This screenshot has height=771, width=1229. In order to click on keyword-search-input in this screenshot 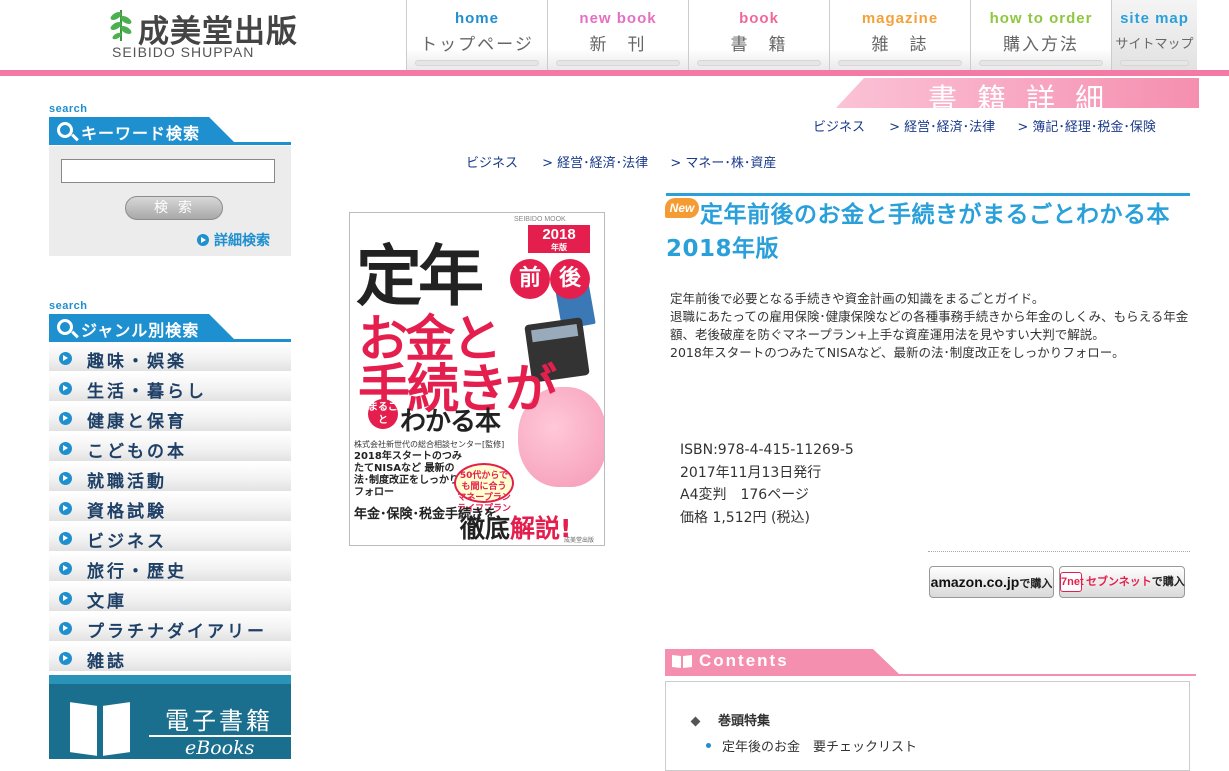, I will do `click(168, 171)`.